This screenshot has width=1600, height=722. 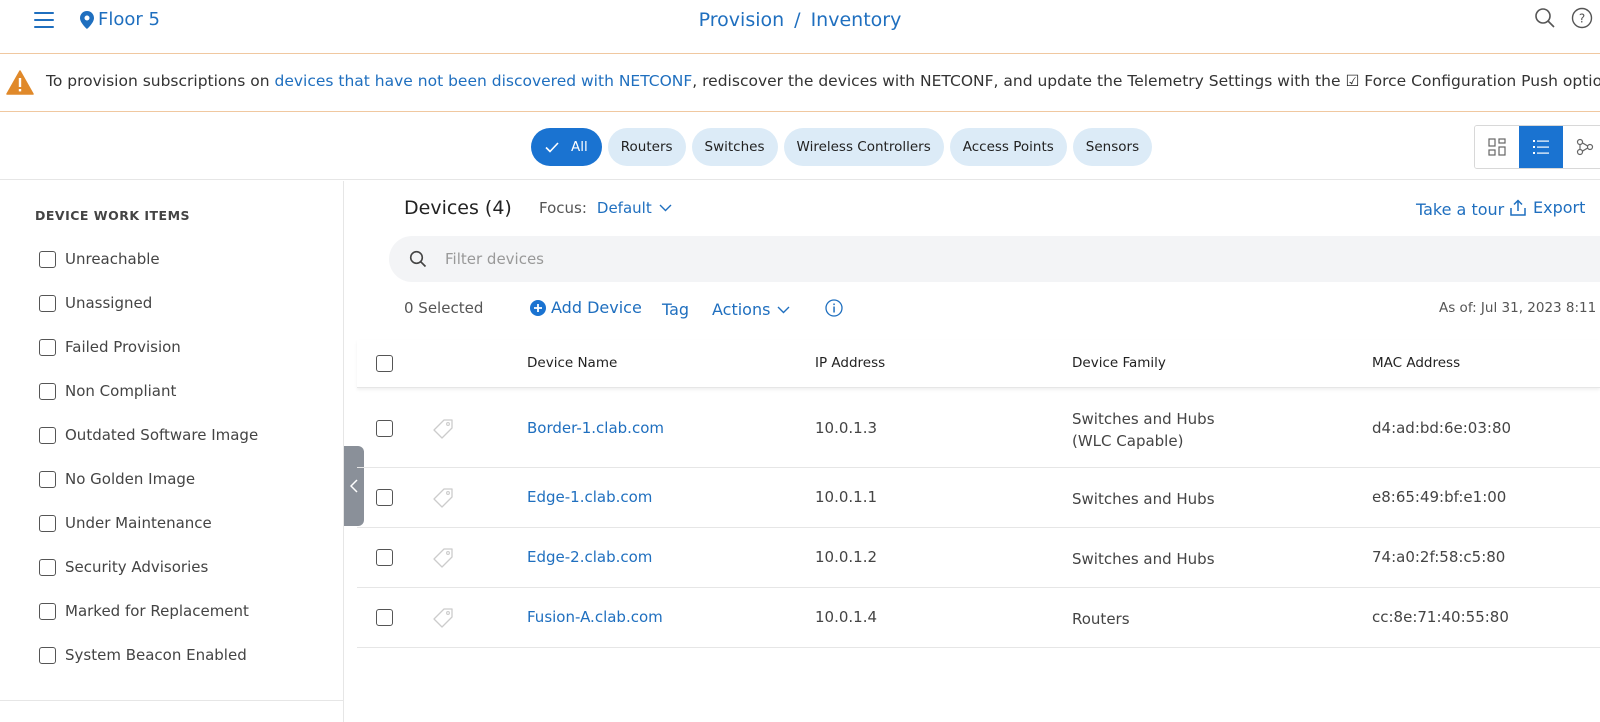 I want to click on cell-device-family-primary: Routers, so click(x=1101, y=619).